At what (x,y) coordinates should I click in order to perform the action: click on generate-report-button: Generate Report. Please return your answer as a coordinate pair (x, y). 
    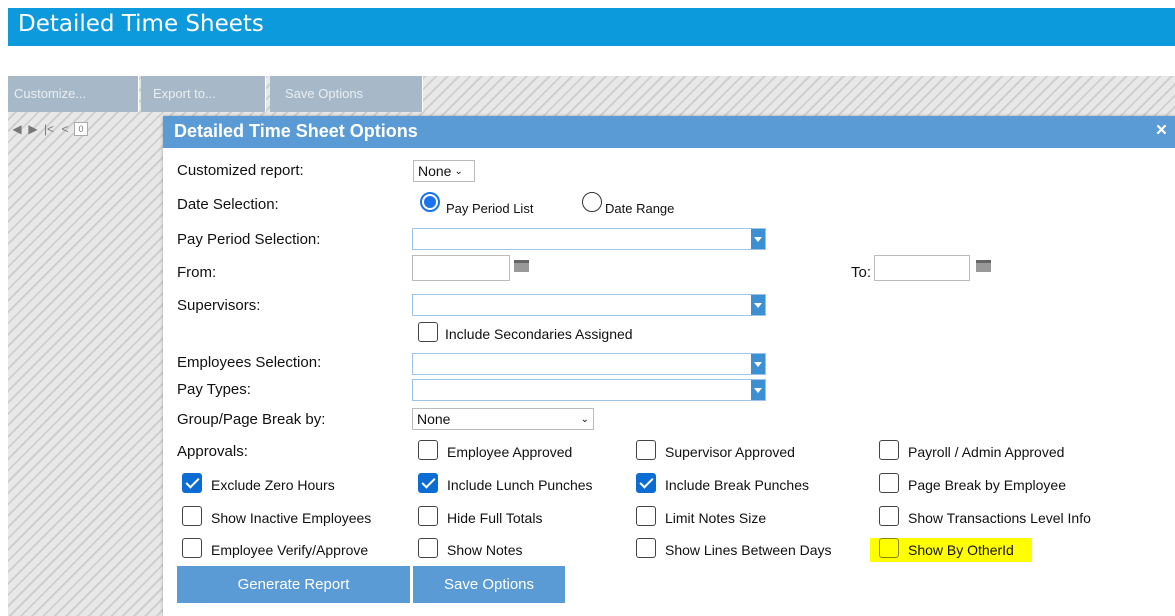
    Looking at the image, I should click on (293, 584).